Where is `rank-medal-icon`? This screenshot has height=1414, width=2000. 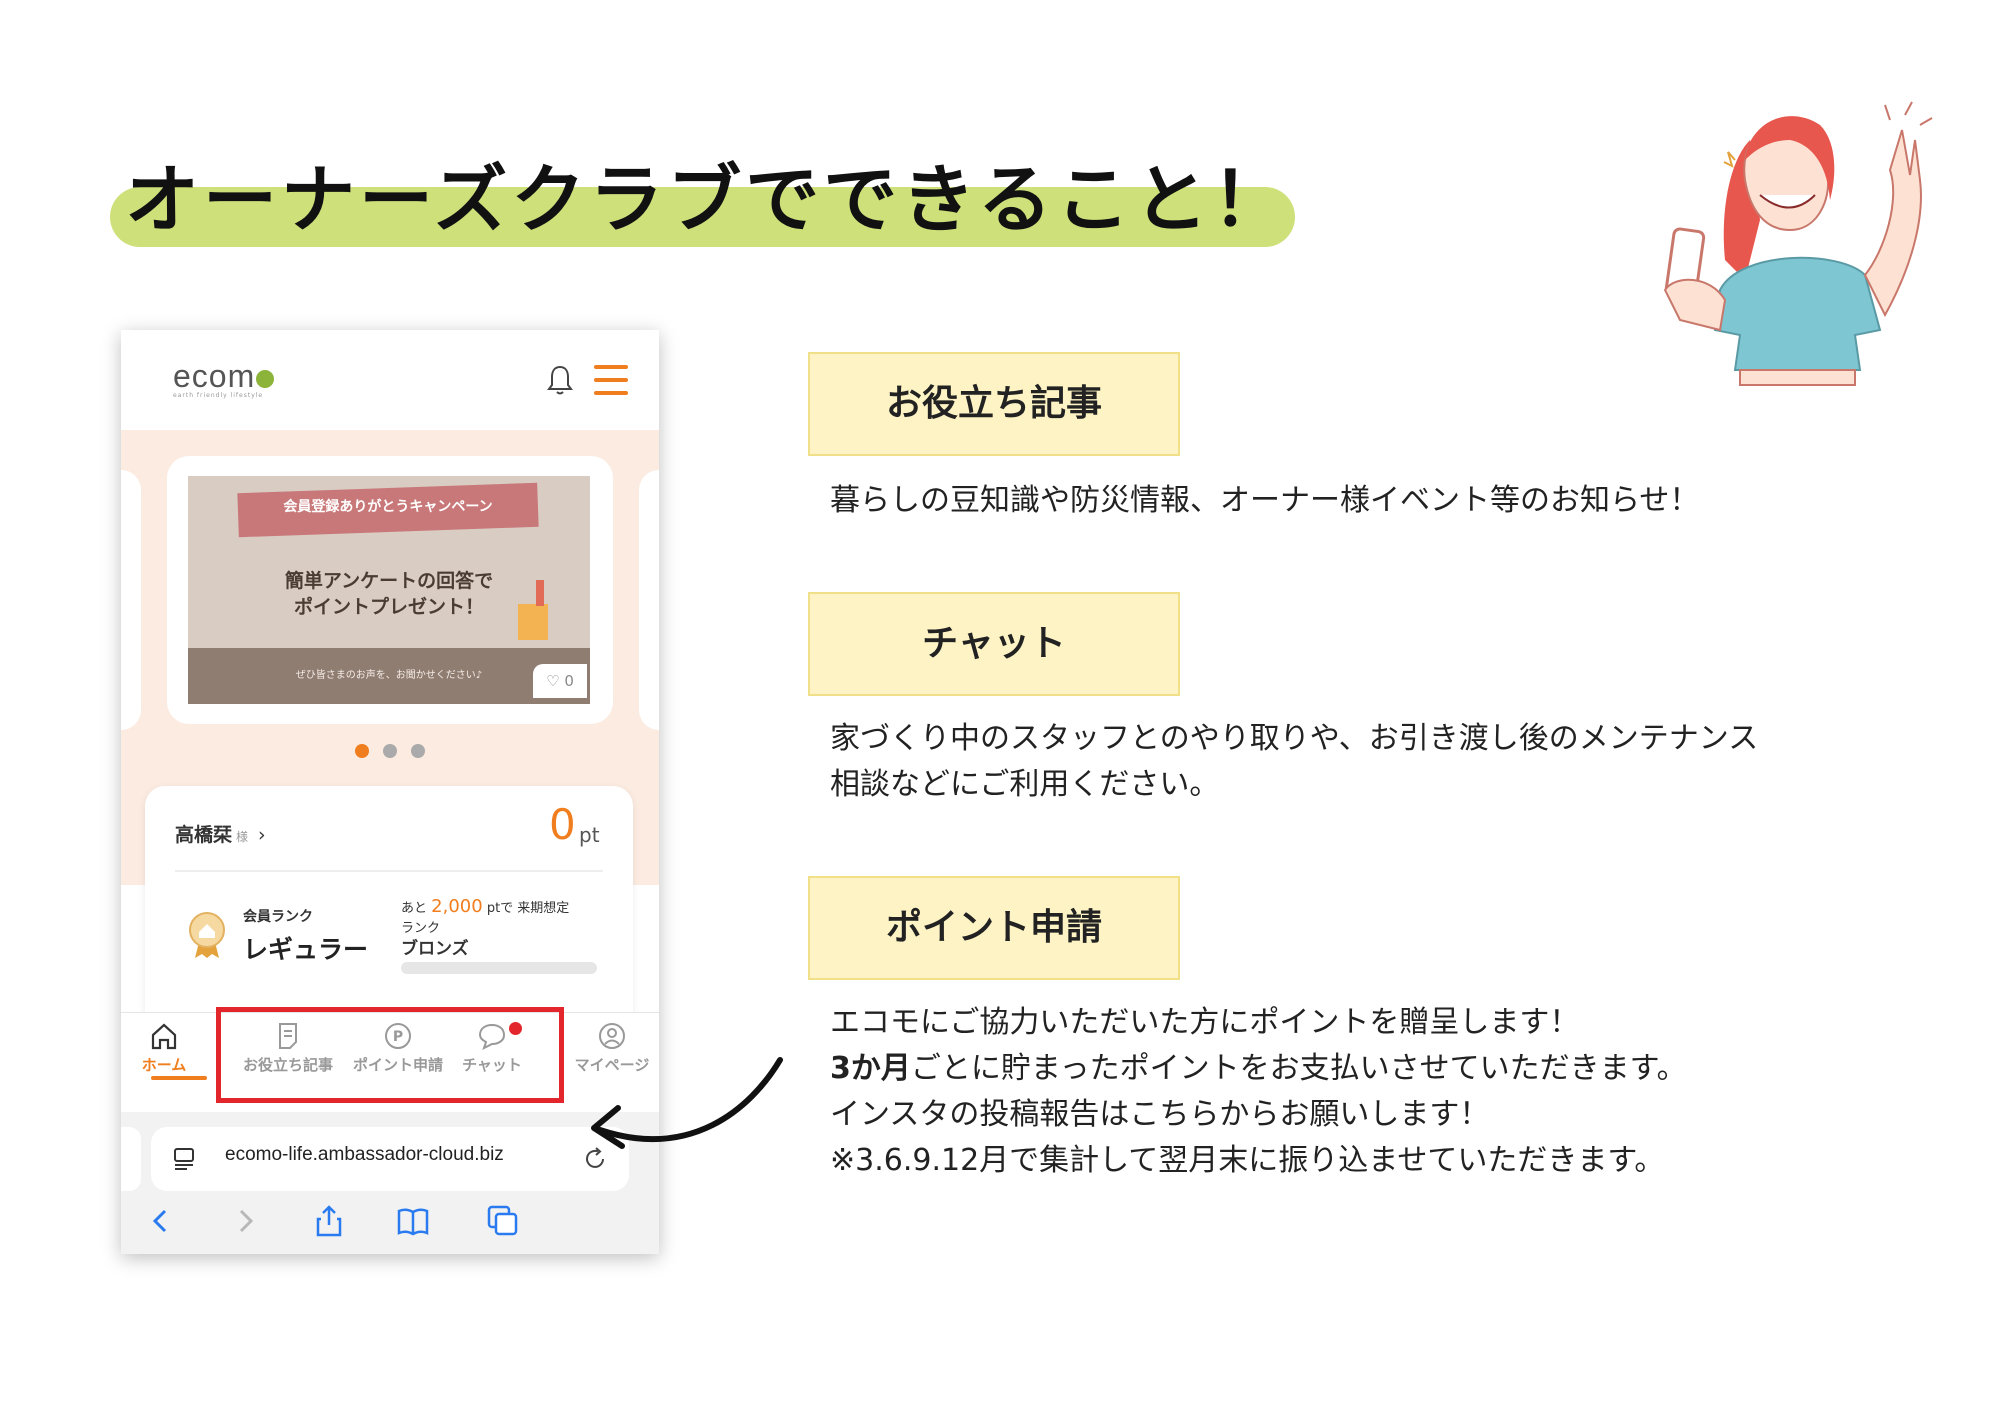
rank-medal-icon is located at coordinates (207, 935).